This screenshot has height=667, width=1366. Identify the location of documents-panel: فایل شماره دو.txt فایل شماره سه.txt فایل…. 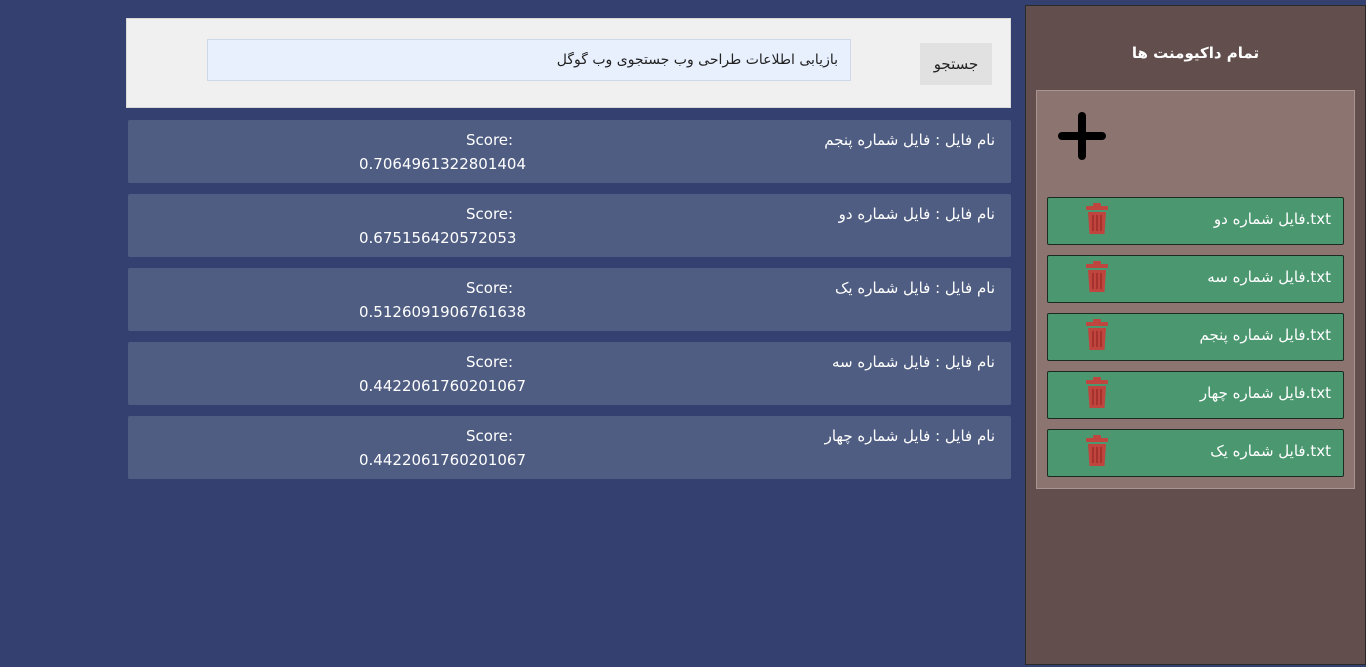
(1195, 289).